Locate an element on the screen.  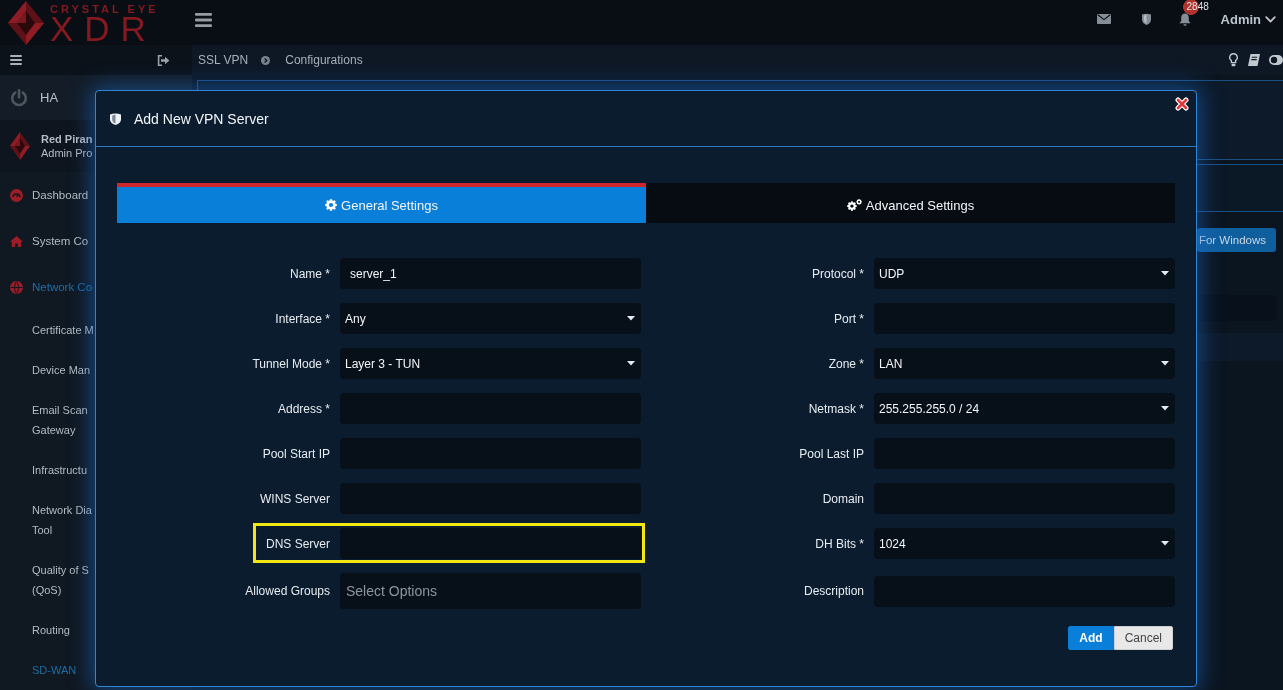
close-icon is located at coordinates (1182, 104).